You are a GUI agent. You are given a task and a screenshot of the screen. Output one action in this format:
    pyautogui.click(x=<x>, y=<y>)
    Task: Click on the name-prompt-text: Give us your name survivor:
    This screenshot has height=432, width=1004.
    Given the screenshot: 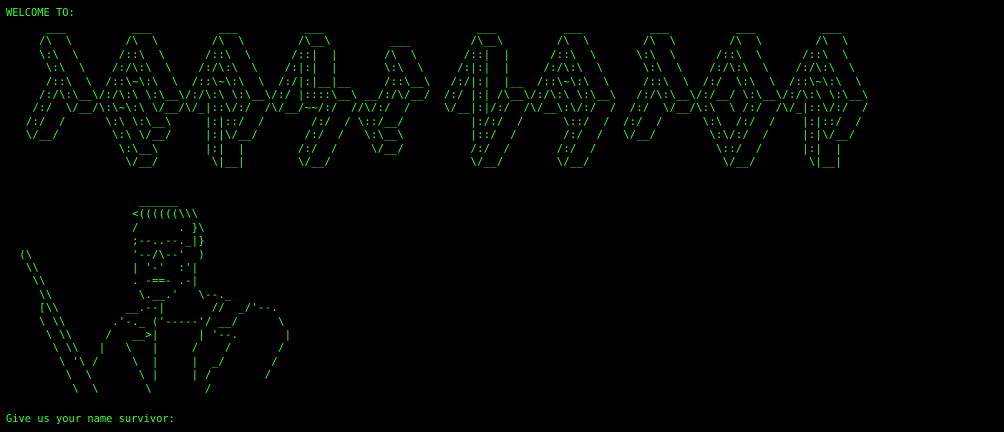 What is the action you would take?
    pyautogui.click(x=90, y=419)
    